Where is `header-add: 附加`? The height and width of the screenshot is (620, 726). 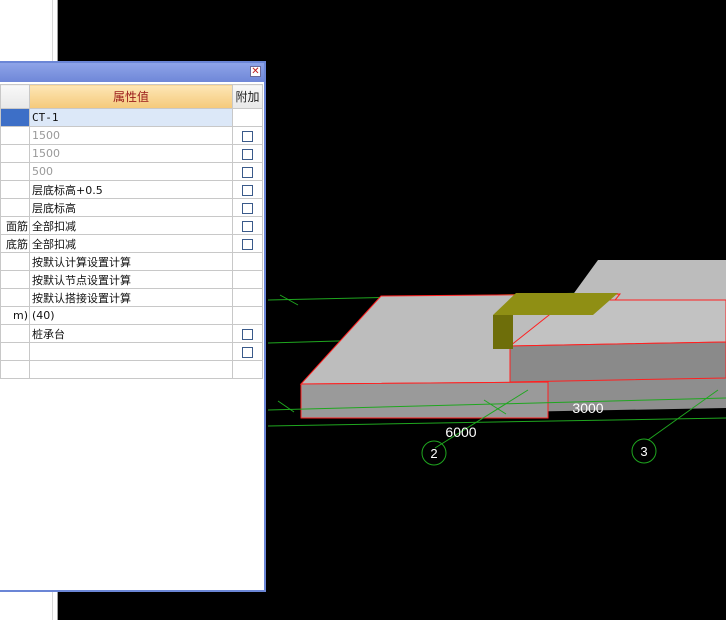 header-add: 附加 is located at coordinates (247, 96).